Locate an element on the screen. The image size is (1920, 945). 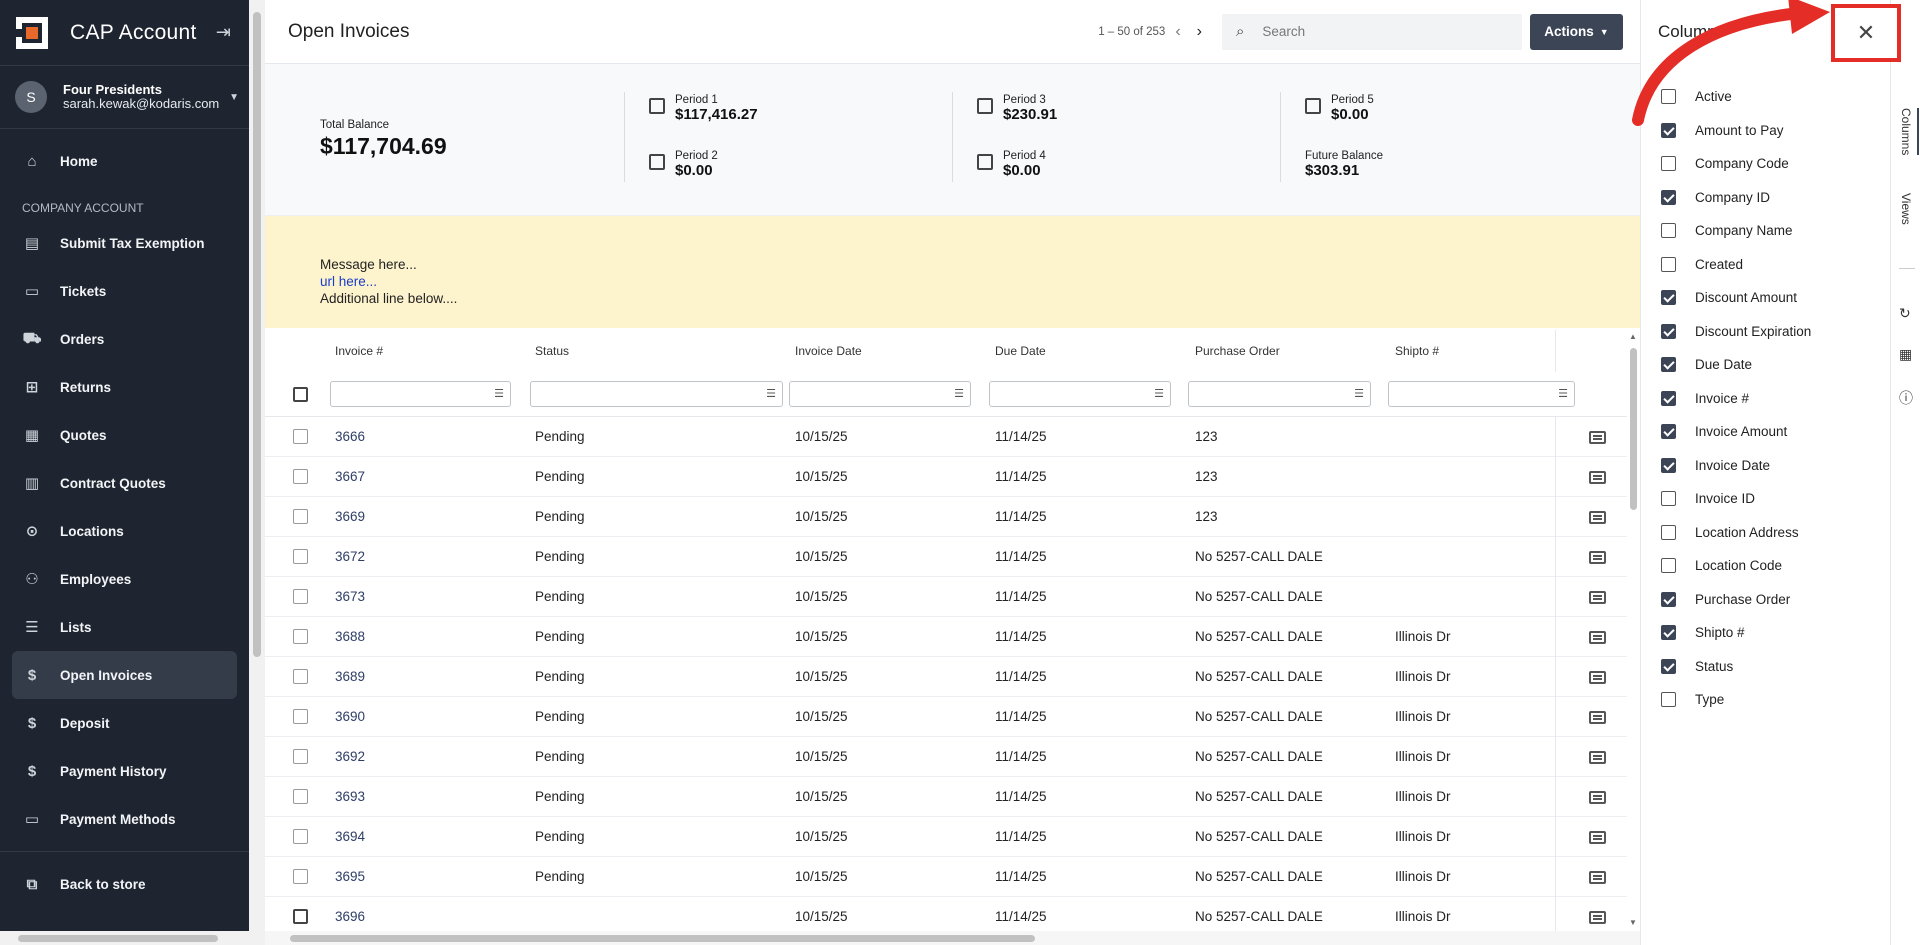
column-header-invoice-date: Invoice Date is located at coordinates (895, 351).